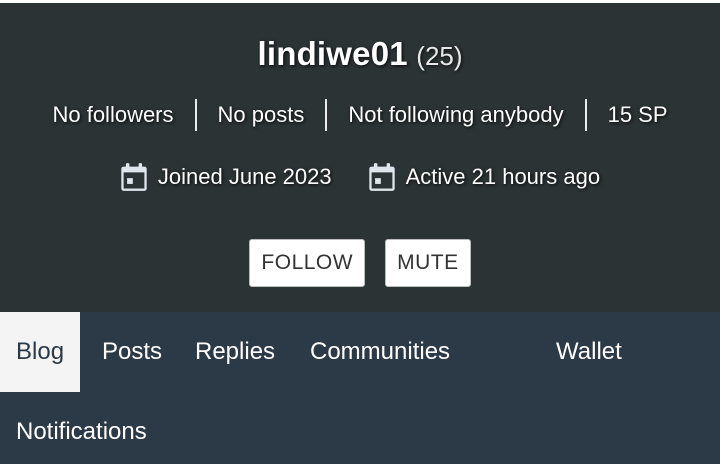  I want to click on followers-link: No followers, so click(112, 115).